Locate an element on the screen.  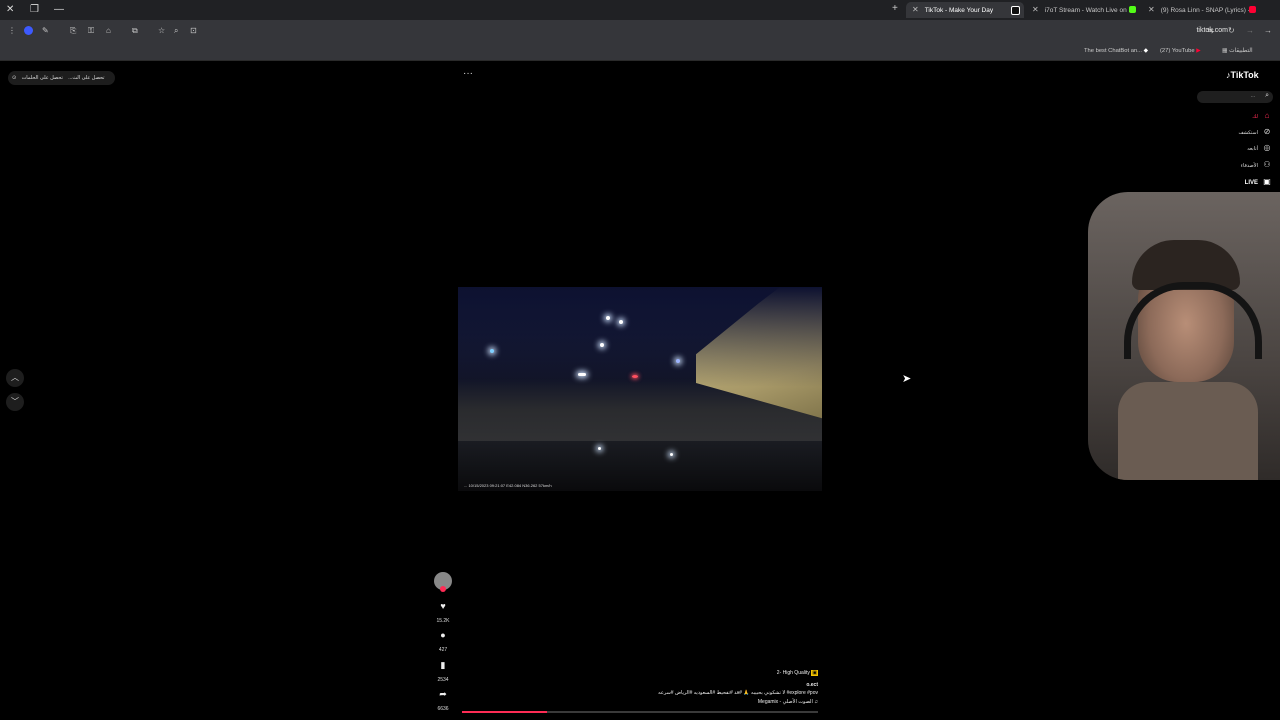
nav-label: الأصدقاء is located at coordinates (1249, 166).